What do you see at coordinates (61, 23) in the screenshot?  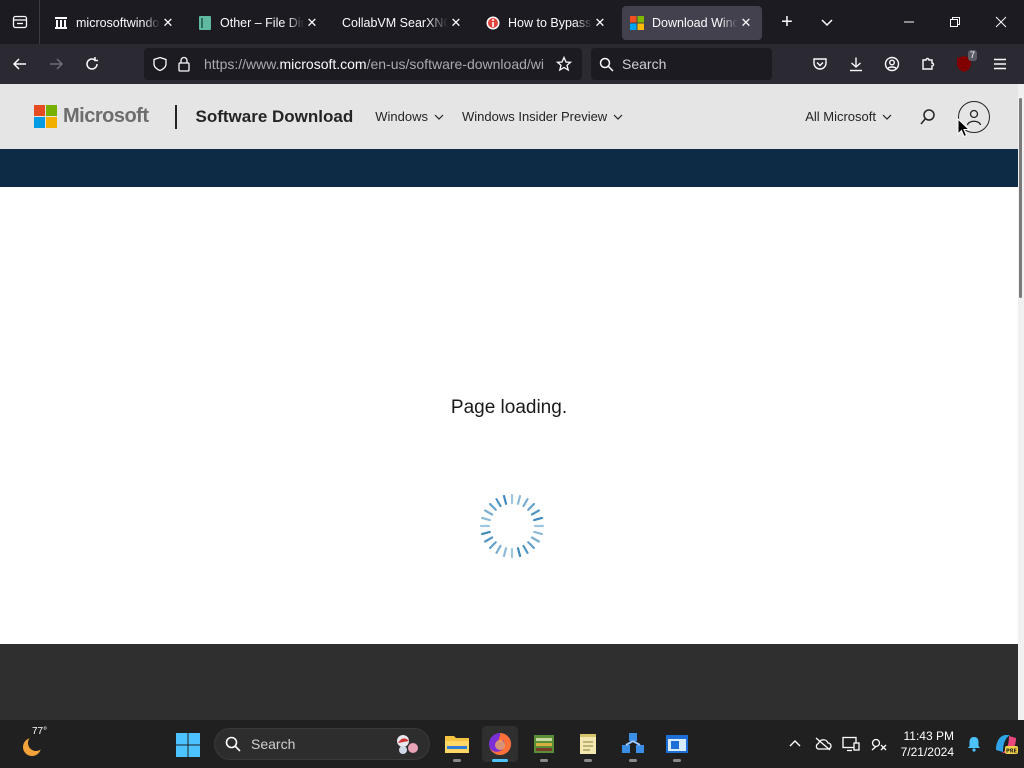 I see `archive-icon` at bounding box center [61, 23].